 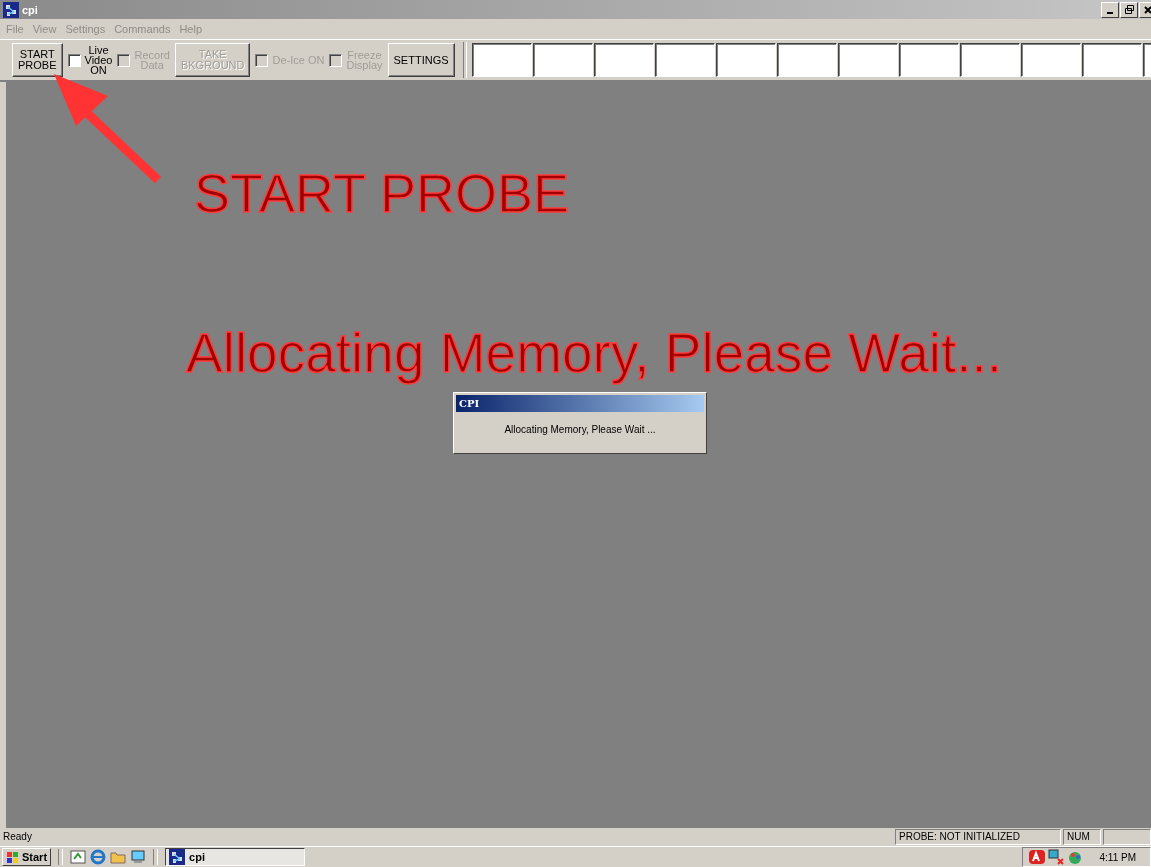 What do you see at coordinates (74, 60) in the screenshot?
I see `checkbox` at bounding box center [74, 60].